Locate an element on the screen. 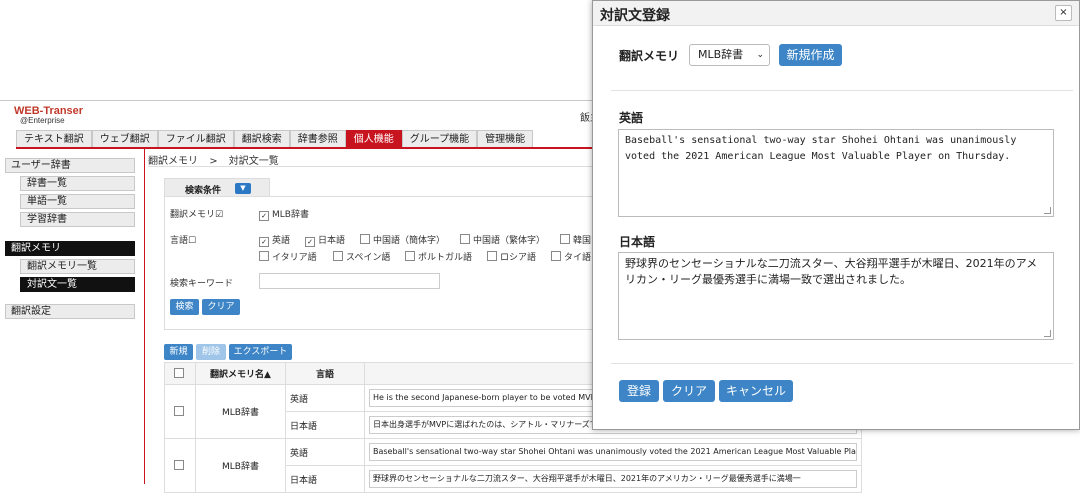  lang-option-thai: タイ語 is located at coordinates (571, 256).